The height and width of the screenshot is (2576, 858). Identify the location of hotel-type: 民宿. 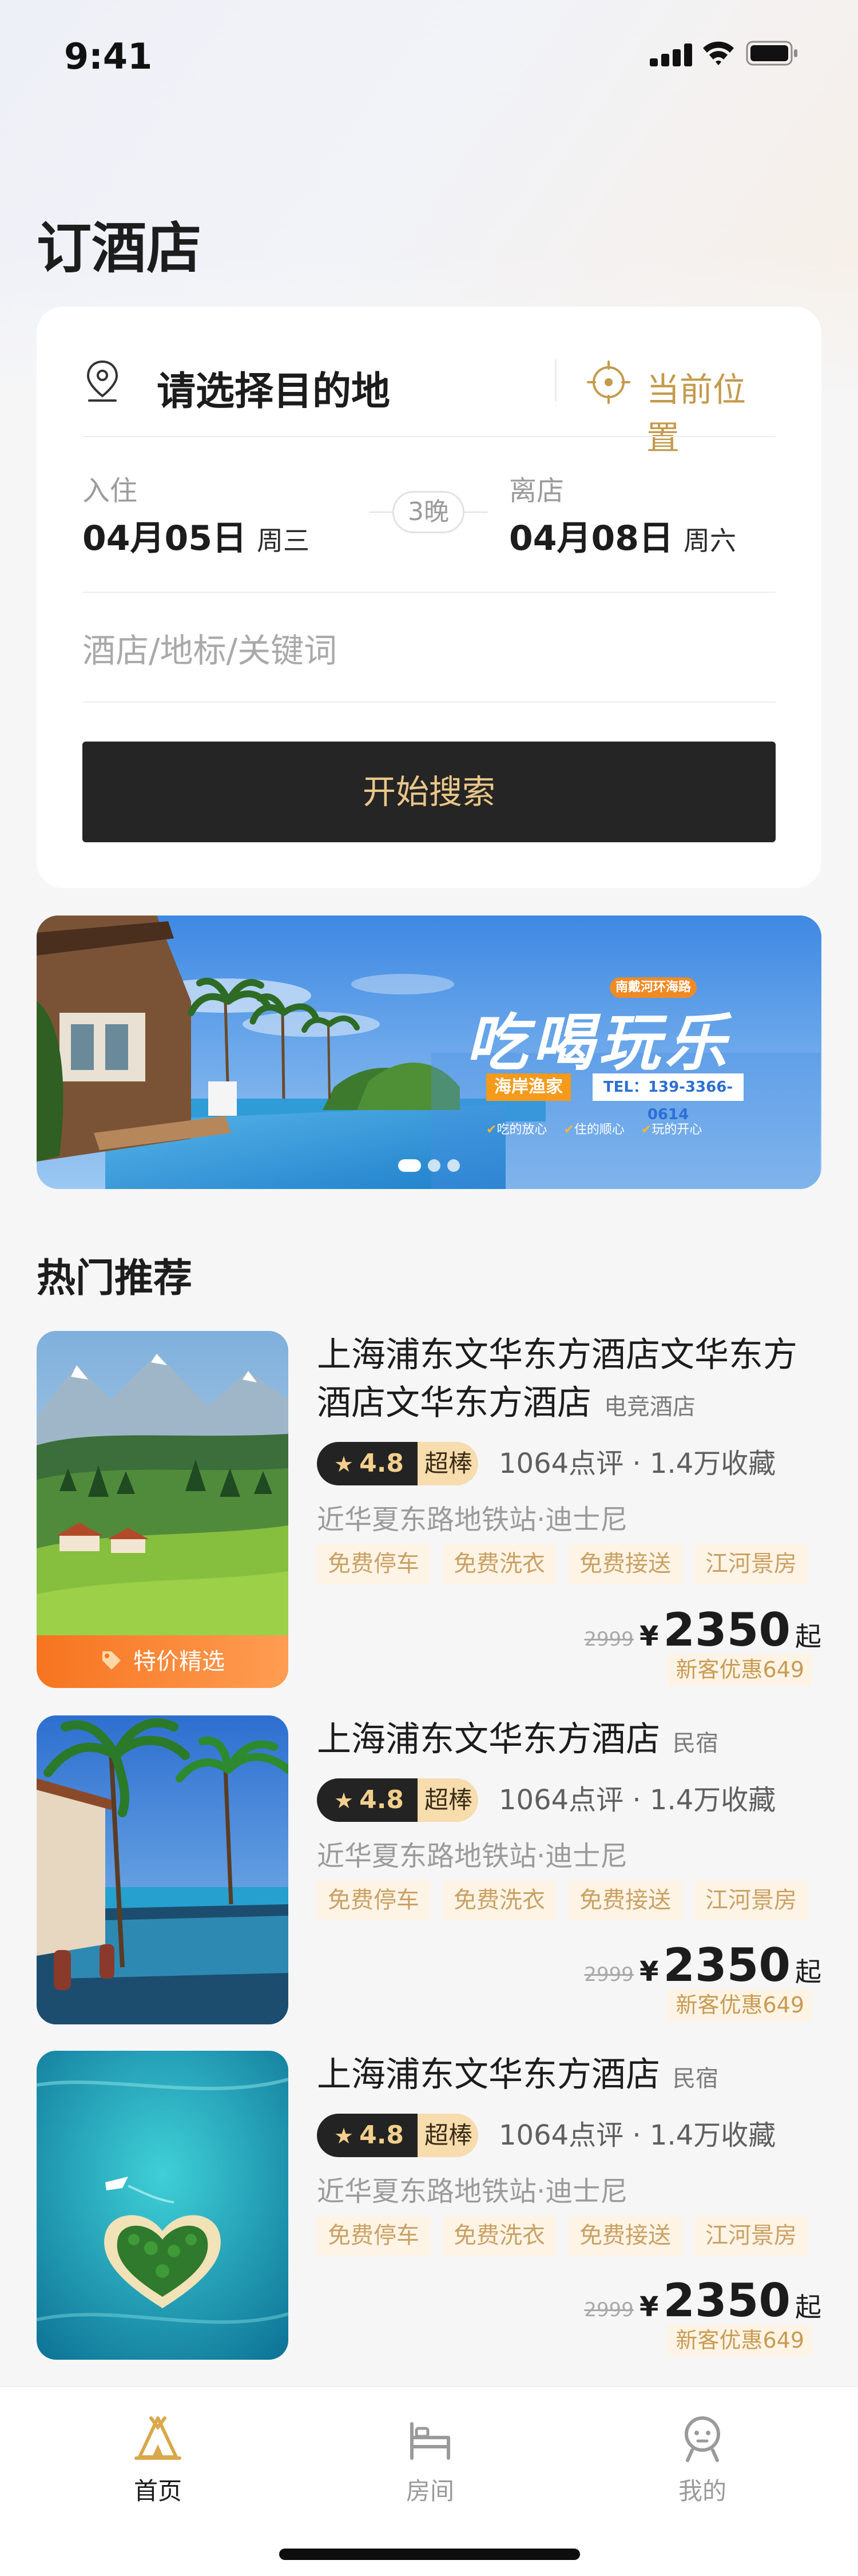
(695, 2079).